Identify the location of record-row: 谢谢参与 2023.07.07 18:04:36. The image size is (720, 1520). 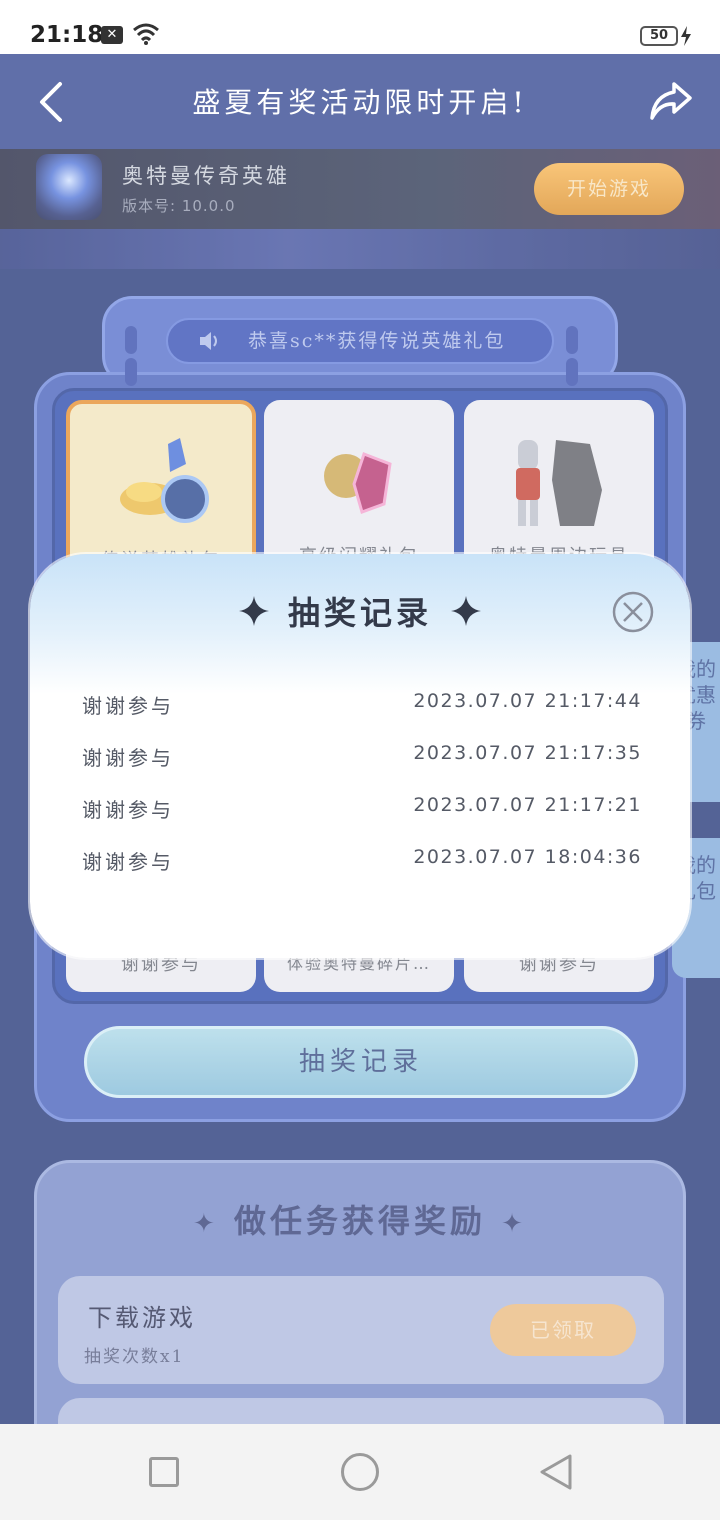
(362, 861).